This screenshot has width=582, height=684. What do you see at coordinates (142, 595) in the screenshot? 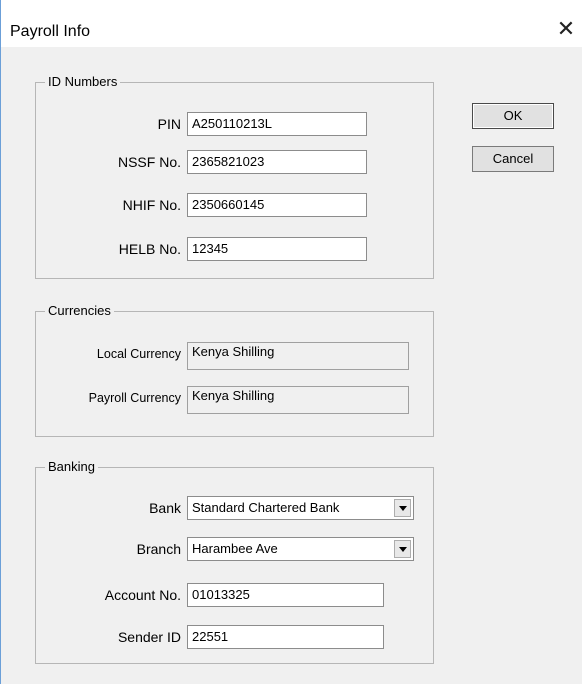
I see `account-label: Account No.` at bounding box center [142, 595].